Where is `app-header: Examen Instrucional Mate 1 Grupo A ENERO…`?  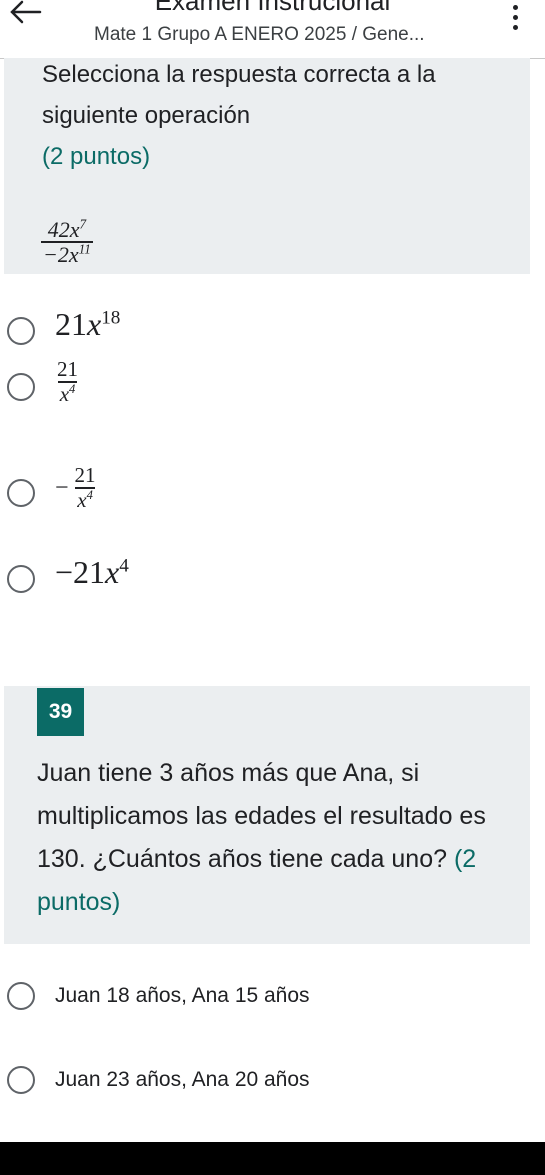
app-header: Examen Instrucional Mate 1 Grupo A ENERO… is located at coordinates (272, 29).